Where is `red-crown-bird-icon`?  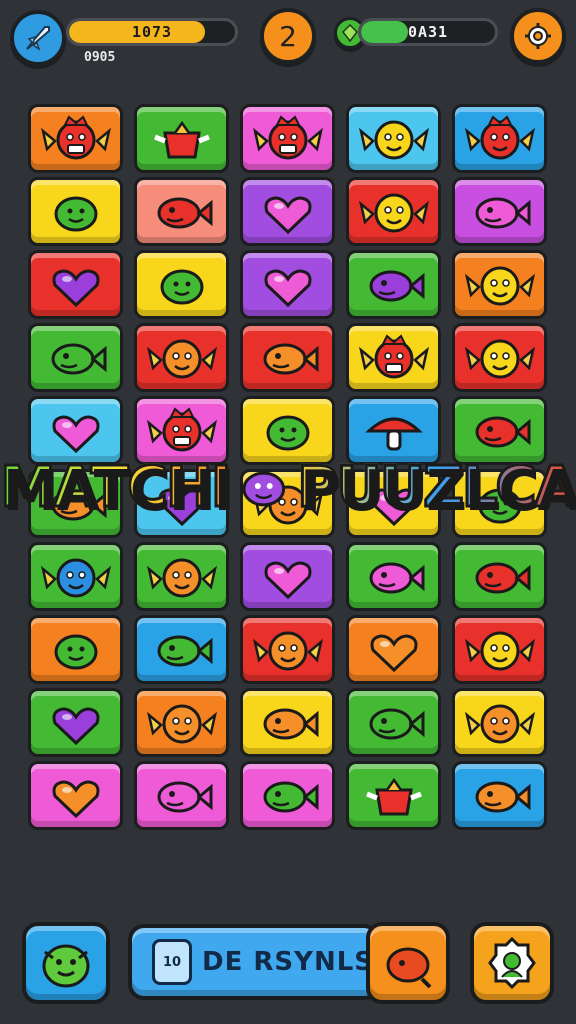 red-crown-bird-icon is located at coordinates (499, 136).